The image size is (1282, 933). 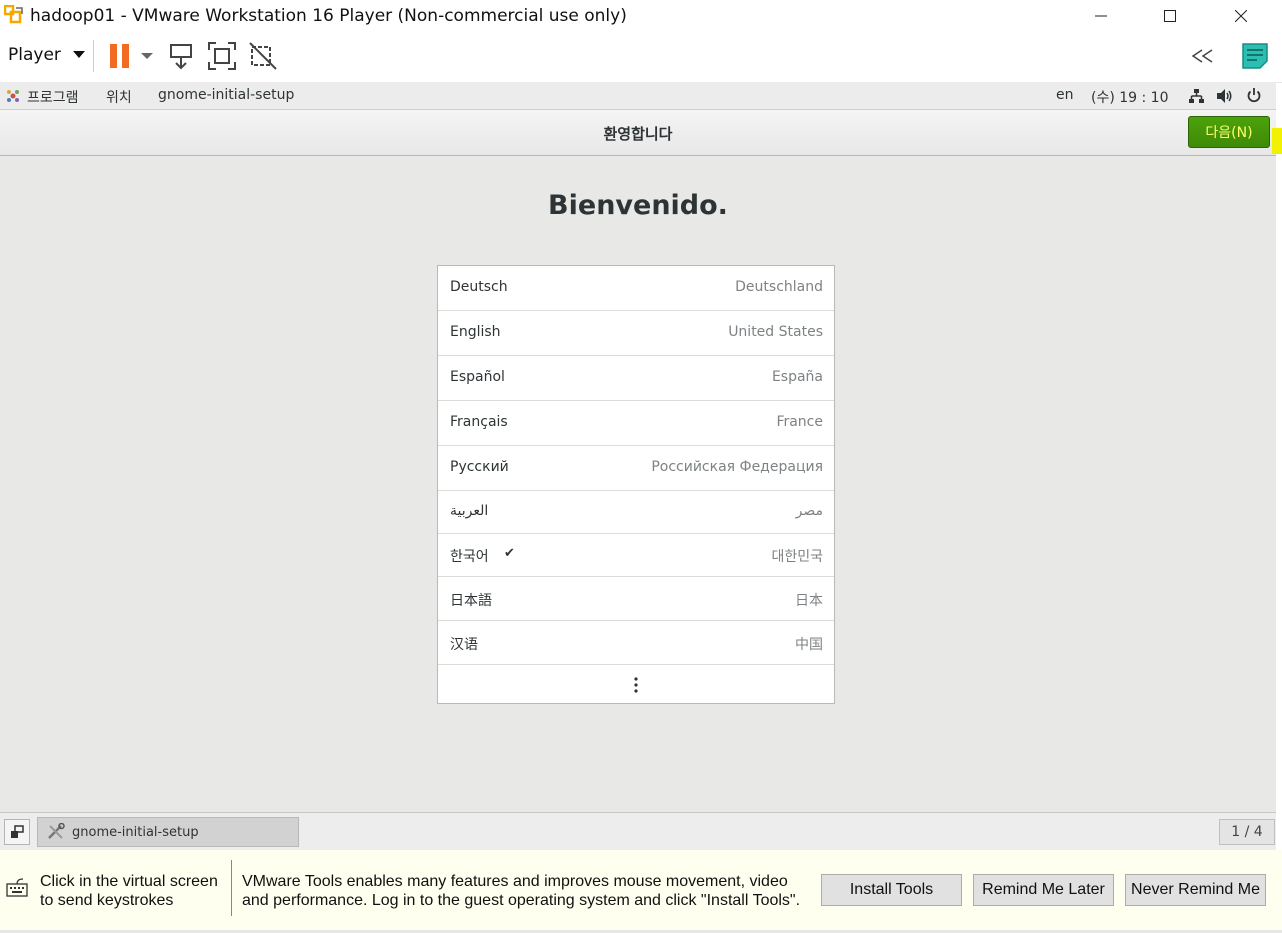 I want to click on show-desktop-icon, so click(x=17, y=831).